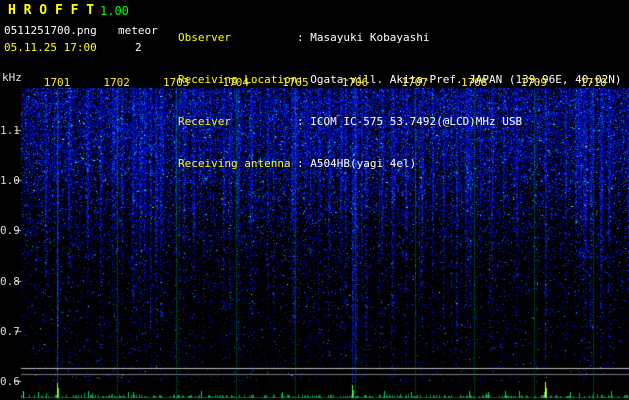  Describe the element at coordinates (176, 82) in the screenshot. I see `time-tick-label: 1703` at that location.